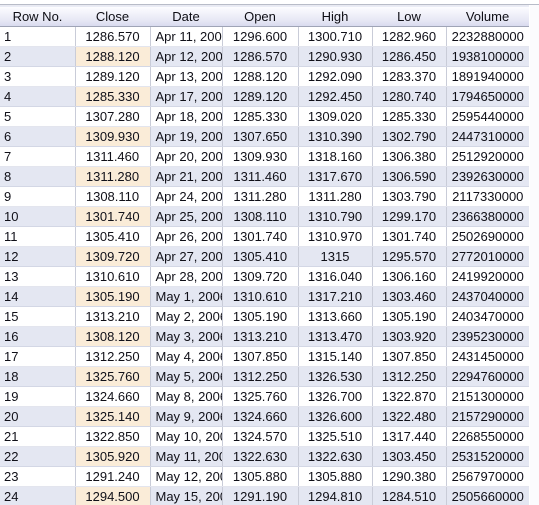 The width and height of the screenshot is (539, 505). I want to click on cell-close: 1294.500, so click(113, 495).